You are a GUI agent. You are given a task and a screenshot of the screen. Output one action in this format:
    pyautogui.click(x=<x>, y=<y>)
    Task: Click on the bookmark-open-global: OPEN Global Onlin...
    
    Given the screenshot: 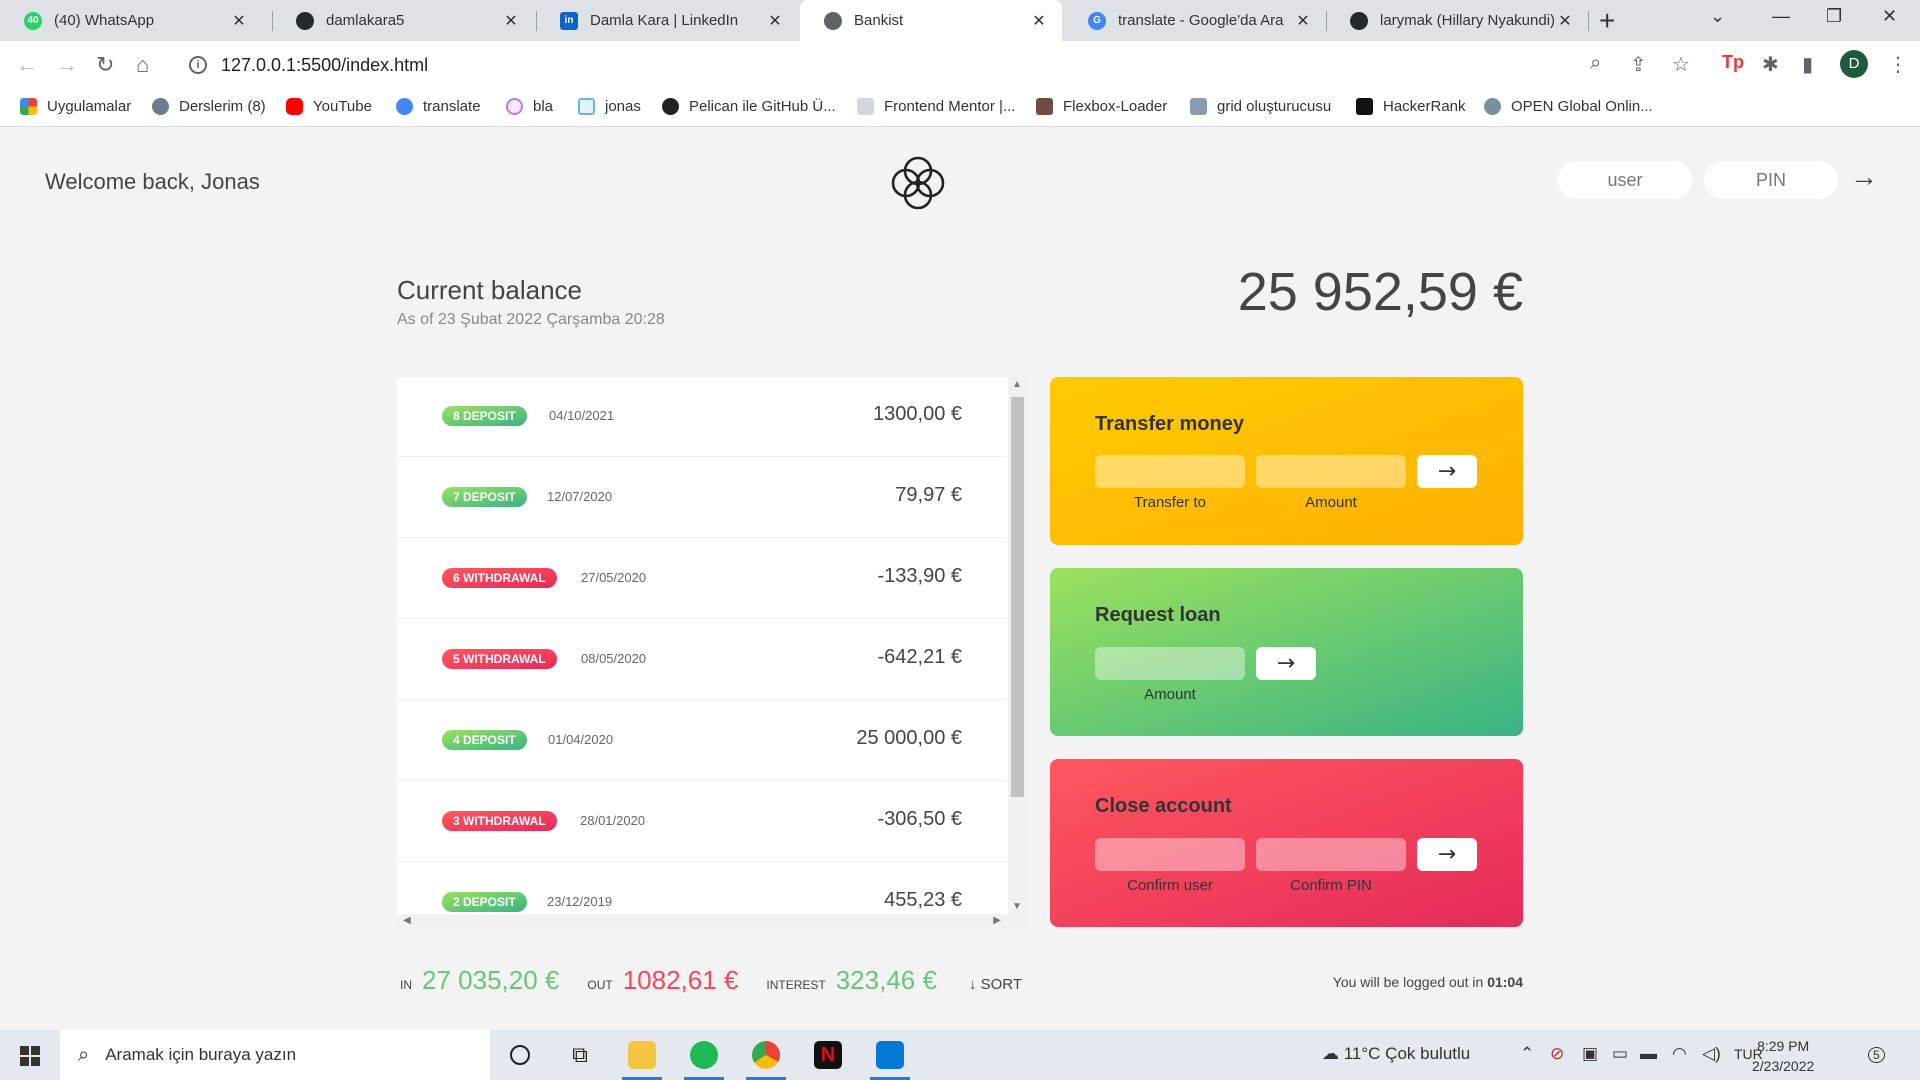 What is the action you would take?
    pyautogui.click(x=1568, y=106)
    